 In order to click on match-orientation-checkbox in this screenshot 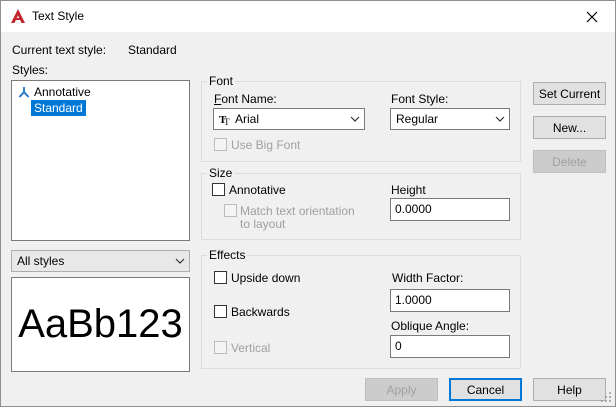, I will do `click(230, 210)`.